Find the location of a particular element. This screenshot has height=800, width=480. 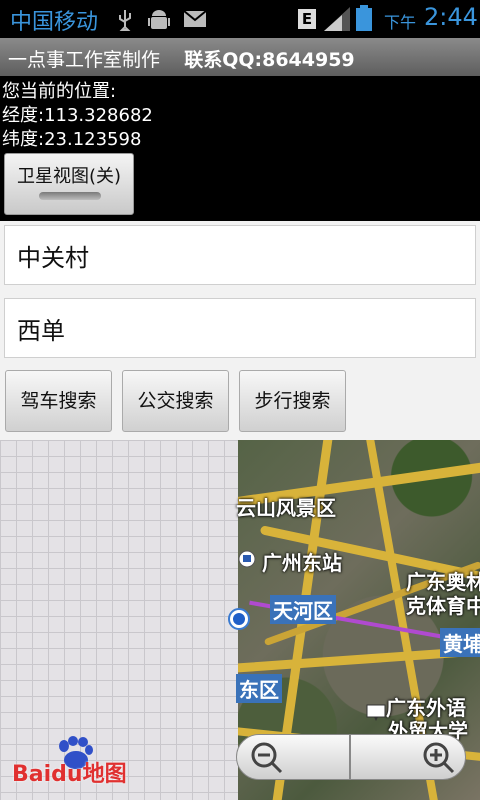

poi-marker-icon is located at coordinates (376, 712).